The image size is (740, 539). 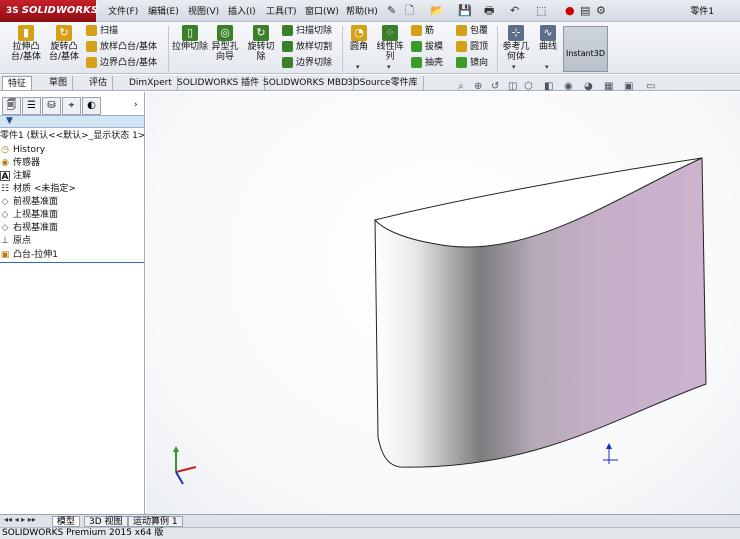 What do you see at coordinates (219, 83) in the screenshot?
I see `tab-addins: SOLIDWORKS 插件` at bounding box center [219, 83].